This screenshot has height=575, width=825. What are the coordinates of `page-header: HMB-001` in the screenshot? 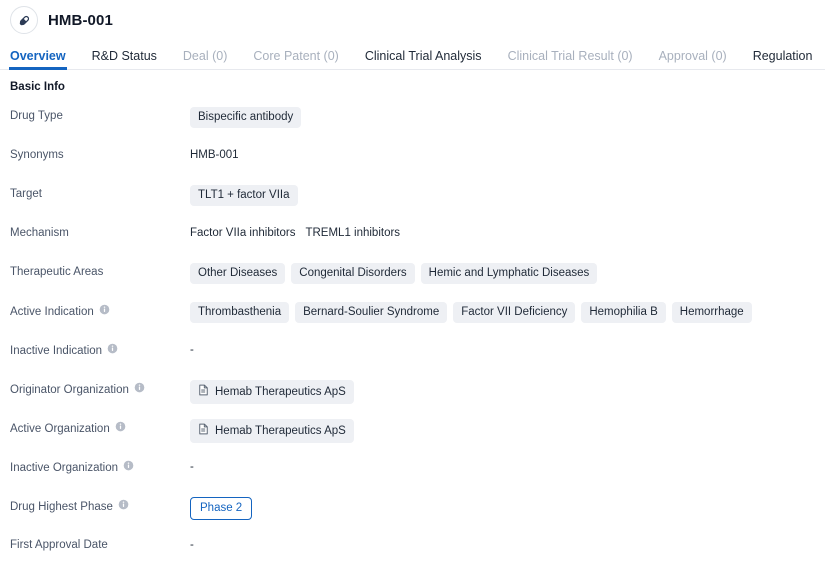 It's located at (412, 20).